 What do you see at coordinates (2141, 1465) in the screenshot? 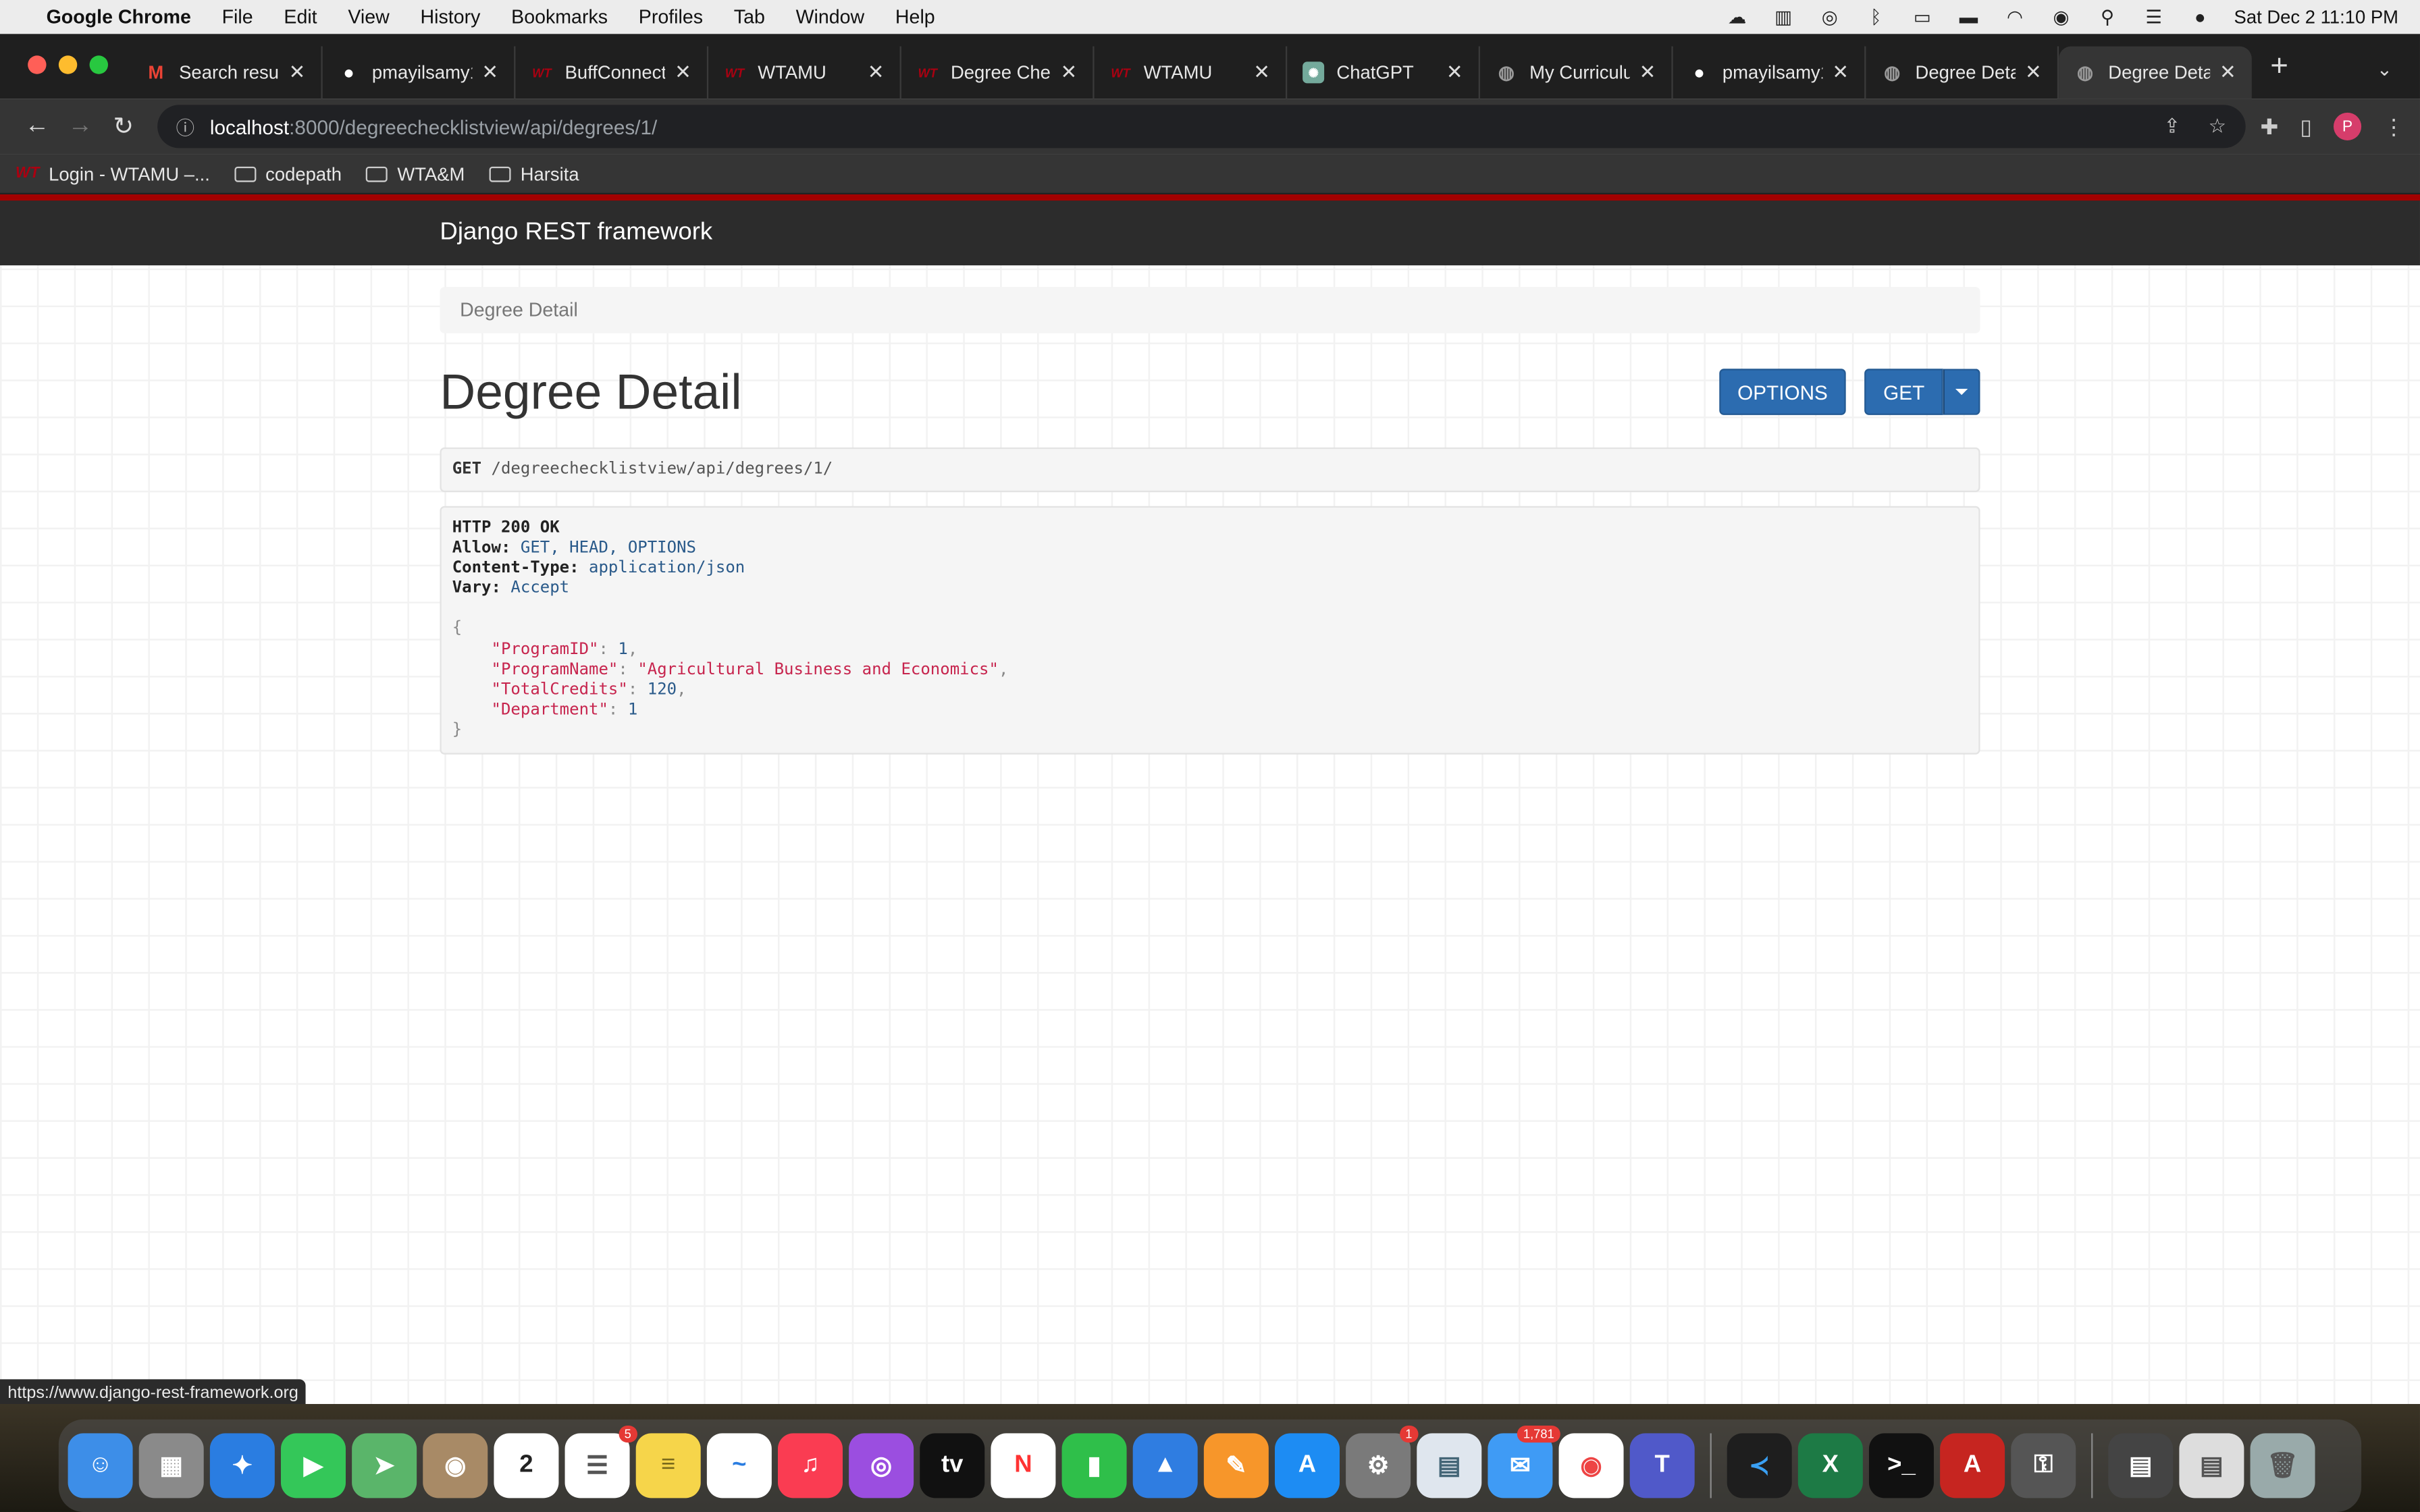
I see `printer-icon: ▤` at bounding box center [2141, 1465].